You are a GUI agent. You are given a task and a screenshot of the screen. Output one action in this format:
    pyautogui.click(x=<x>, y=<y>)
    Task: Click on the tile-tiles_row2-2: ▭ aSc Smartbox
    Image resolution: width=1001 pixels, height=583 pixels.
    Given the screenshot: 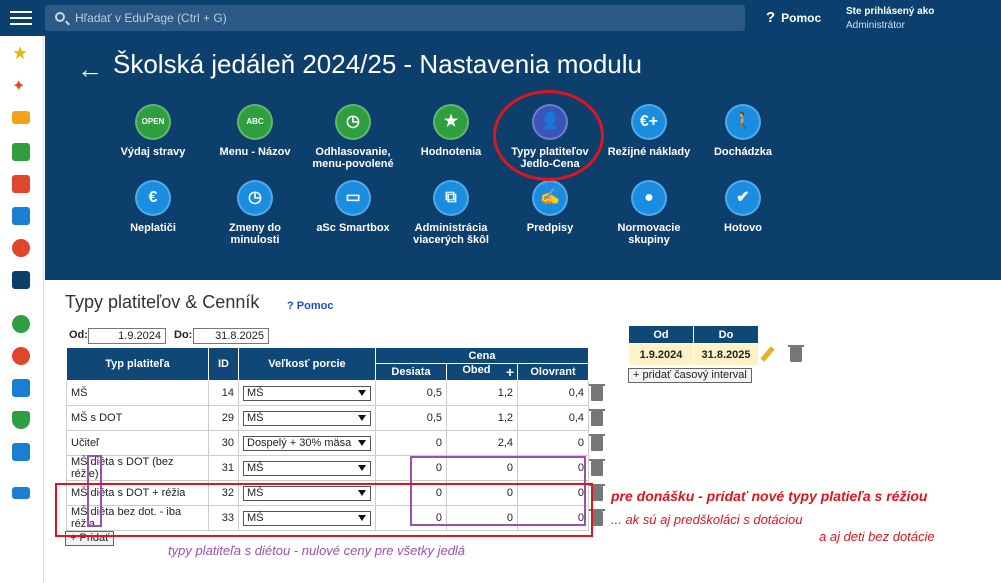 What is the action you would take?
    pyautogui.click(x=353, y=207)
    